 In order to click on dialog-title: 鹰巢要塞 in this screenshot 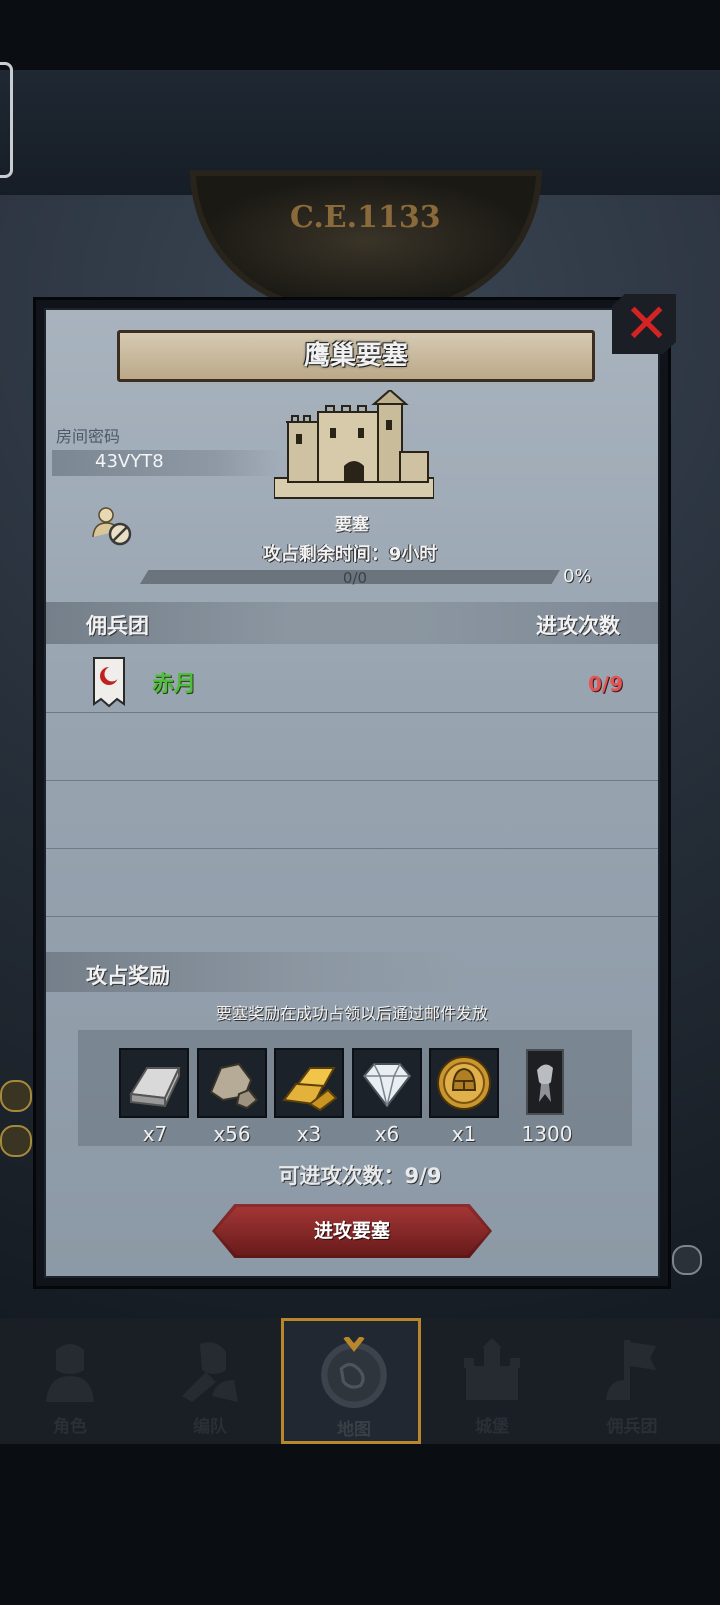, I will do `click(355, 356)`.